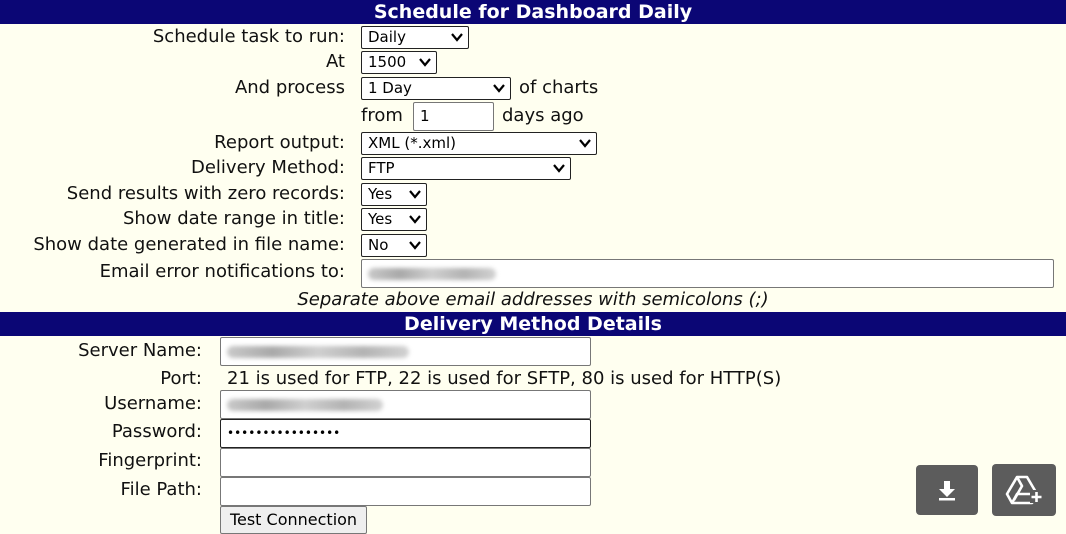 The height and width of the screenshot is (534, 1066). What do you see at coordinates (453, 116) in the screenshot?
I see `days-ago-input: 1` at bounding box center [453, 116].